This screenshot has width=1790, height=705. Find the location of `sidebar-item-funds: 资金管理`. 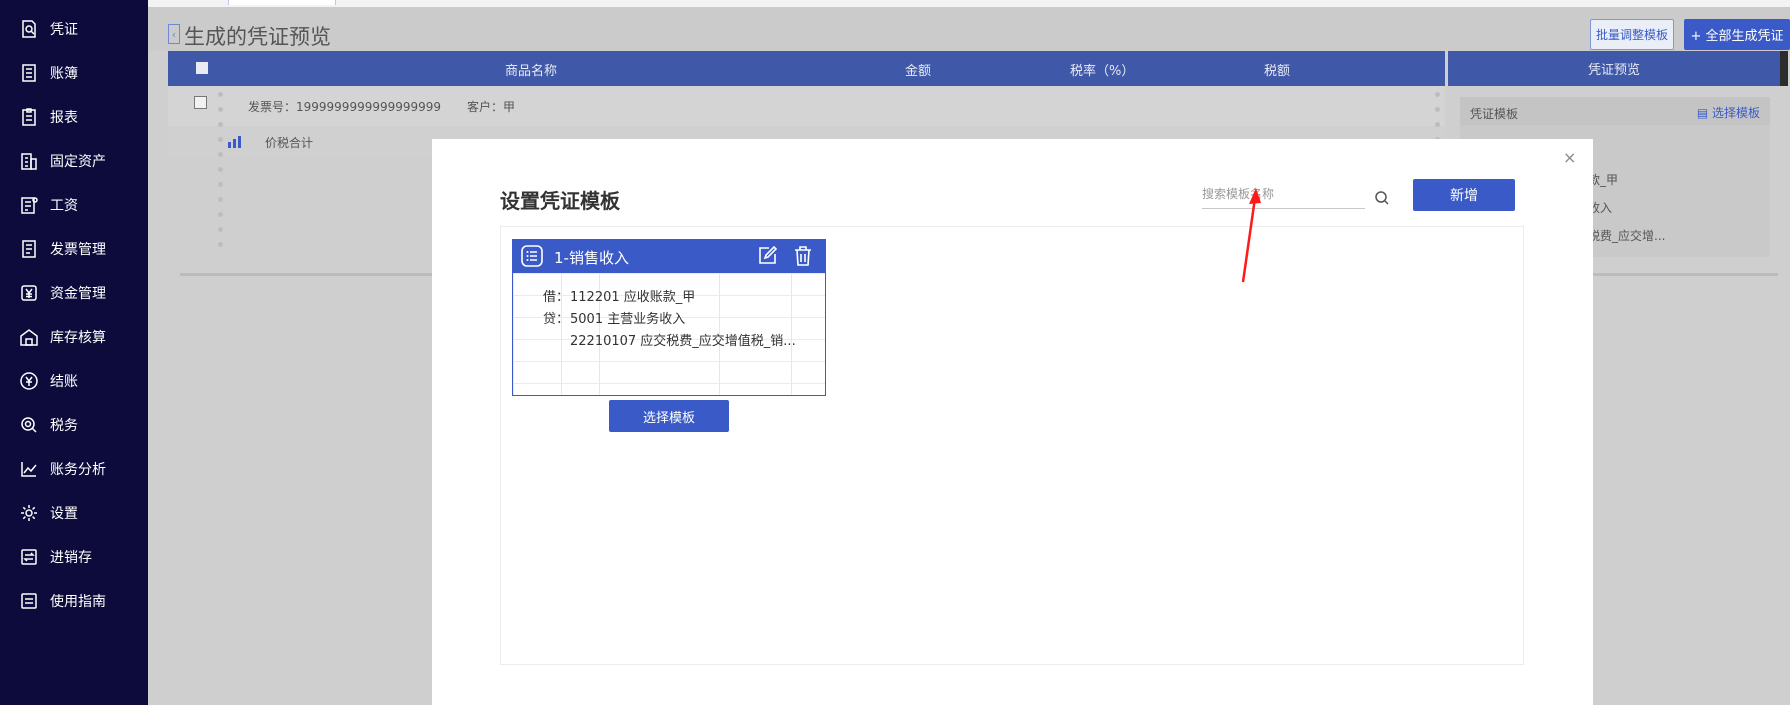

sidebar-item-funds: 资金管理 is located at coordinates (74, 293).